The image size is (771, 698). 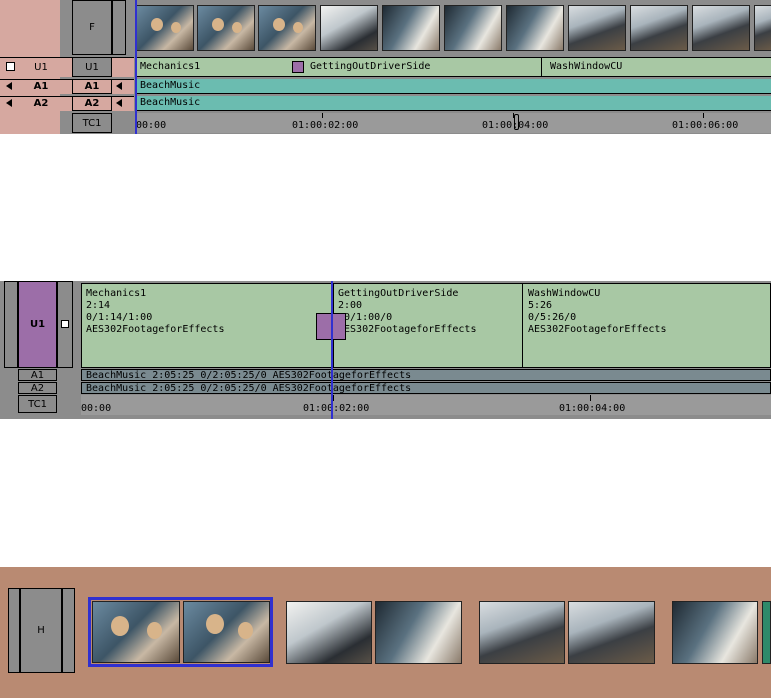 What do you see at coordinates (365, 317) in the screenshot?
I see `clip-timecode: 00/1:00/0` at bounding box center [365, 317].